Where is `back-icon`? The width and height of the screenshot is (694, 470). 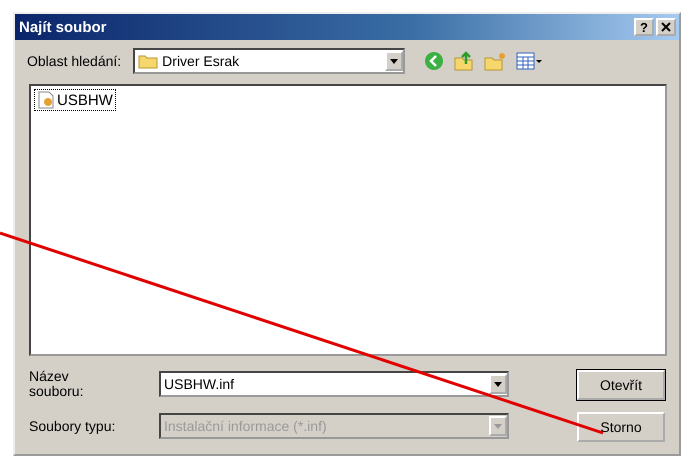 back-icon is located at coordinates (434, 61).